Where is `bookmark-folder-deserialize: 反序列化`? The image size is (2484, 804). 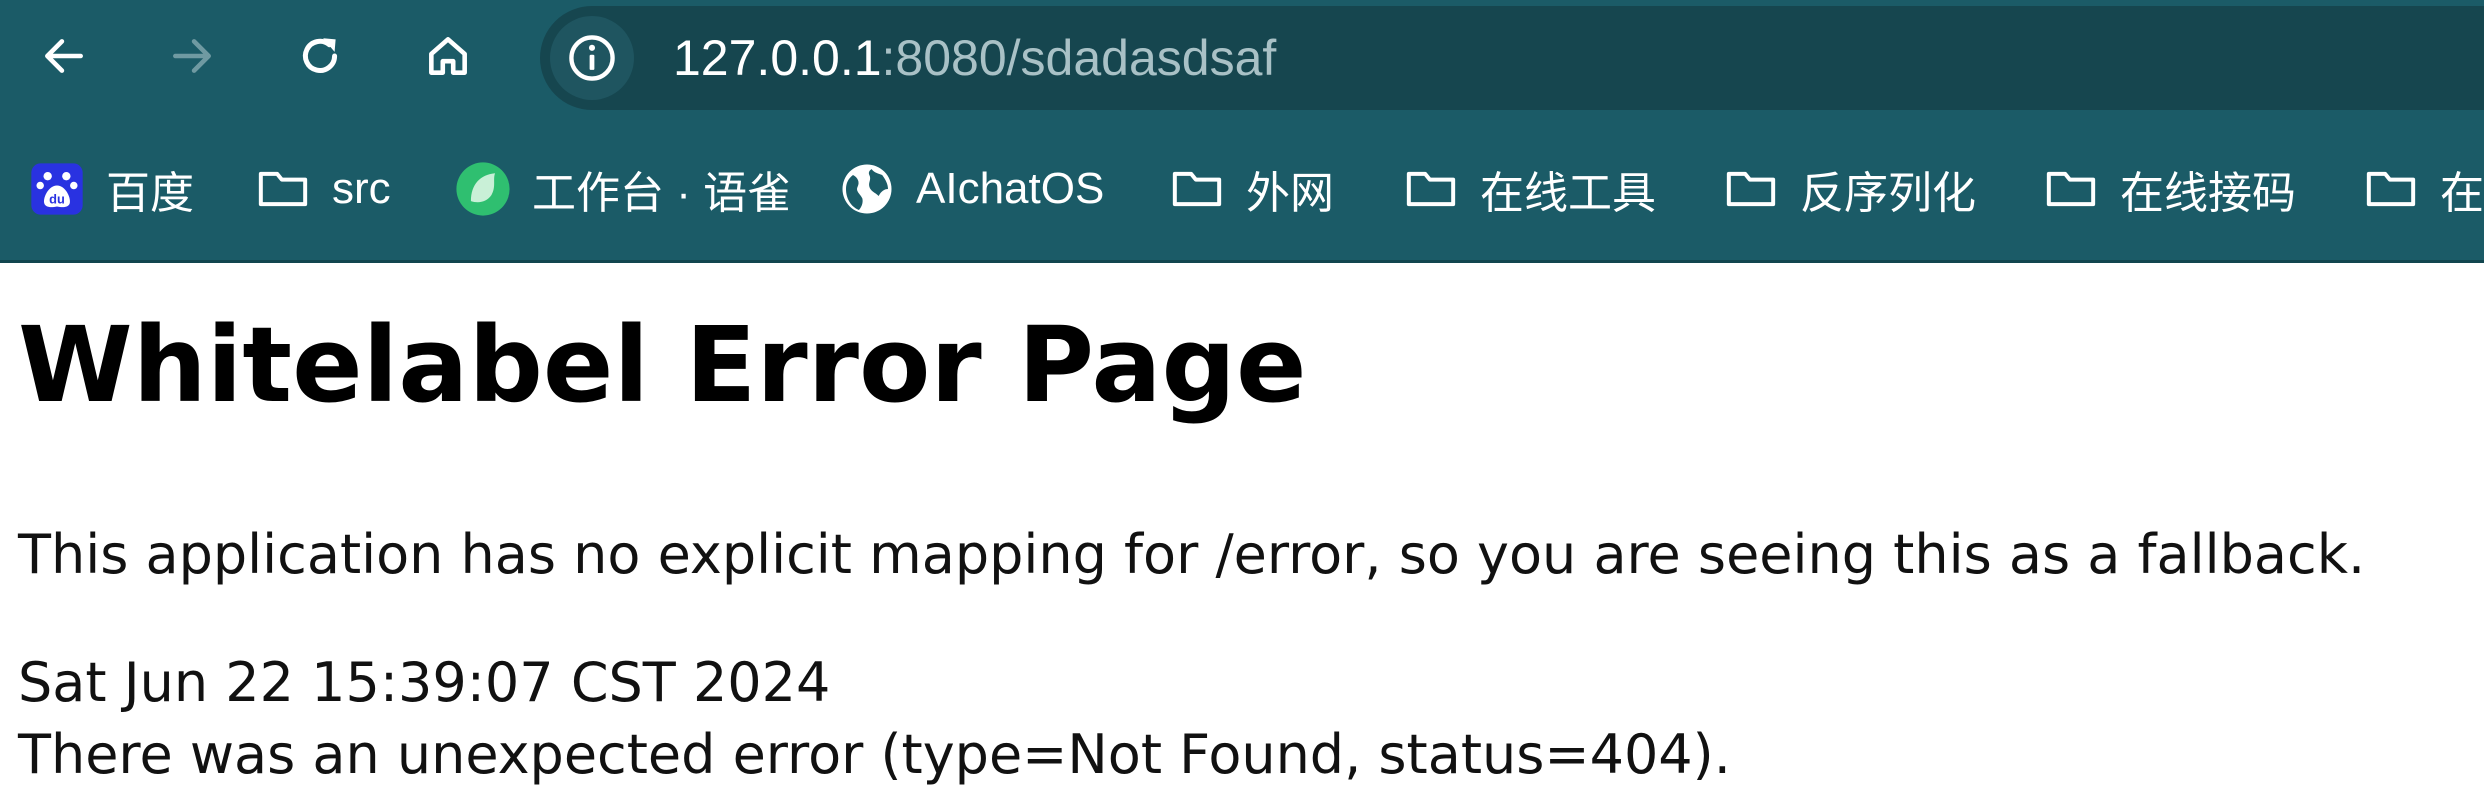 bookmark-folder-deserialize: 反序列化 is located at coordinates (1849, 189).